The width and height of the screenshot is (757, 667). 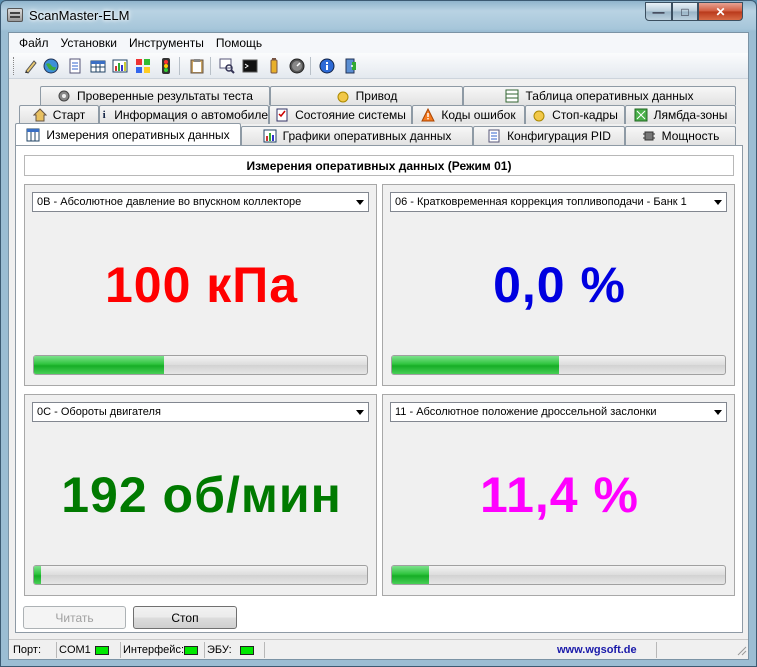 I want to click on title-bar: ScanMaster-ELM — □ ✕, so click(x=378, y=16).